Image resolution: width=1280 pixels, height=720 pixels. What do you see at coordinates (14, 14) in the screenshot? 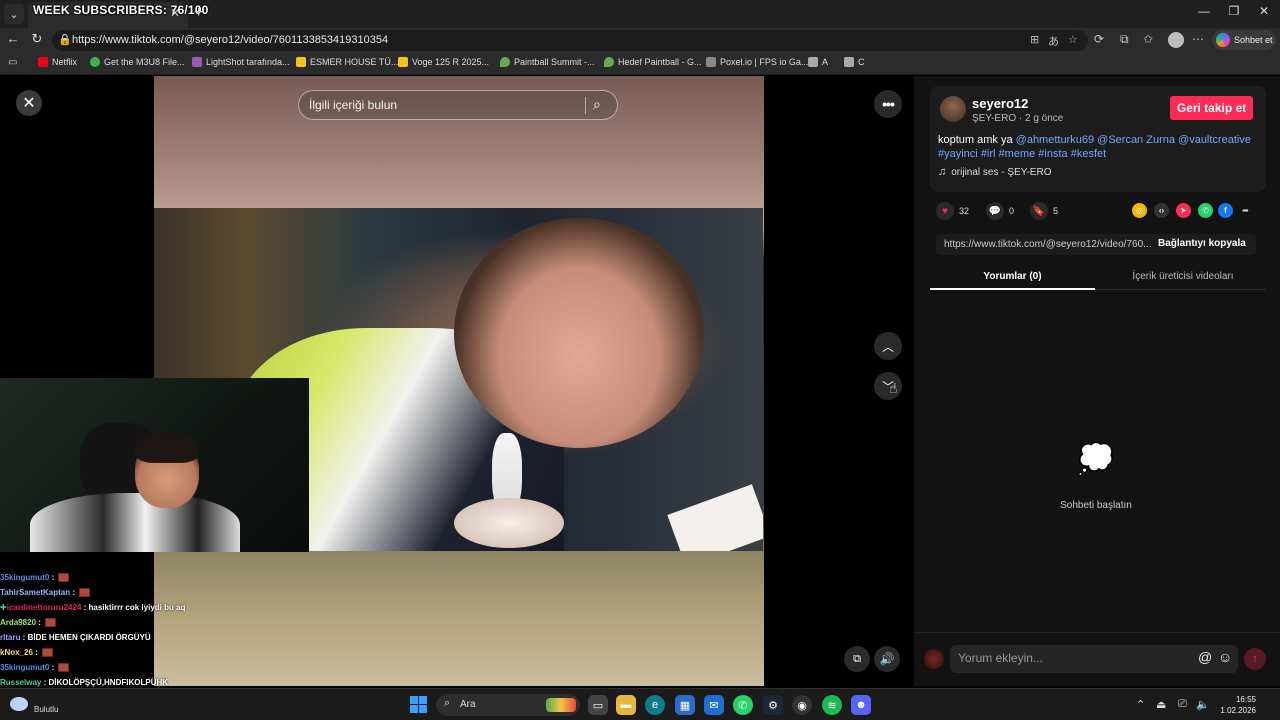
I see `tab-actions-chevron-icon: ⌄` at bounding box center [14, 14].